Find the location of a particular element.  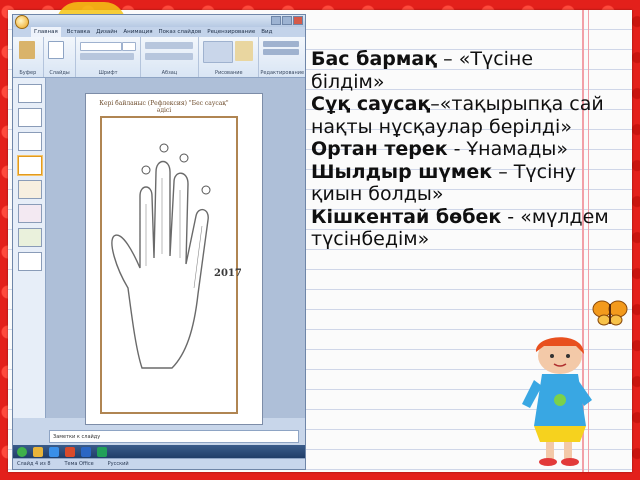

tab-animation: Анимация is located at coordinates (137, 32).